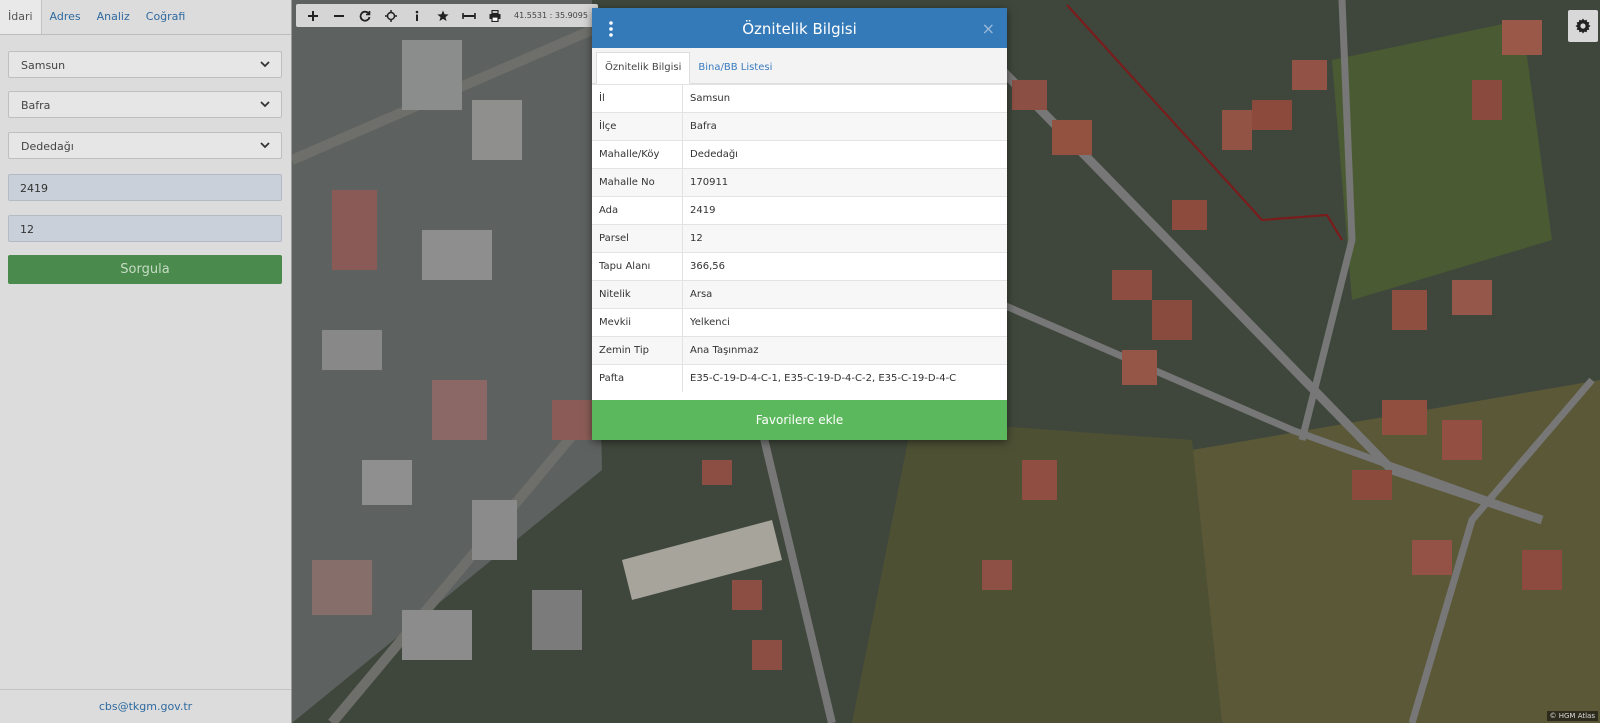 The image size is (1600, 723). I want to click on table-row: Ada 2419, so click(799, 210).